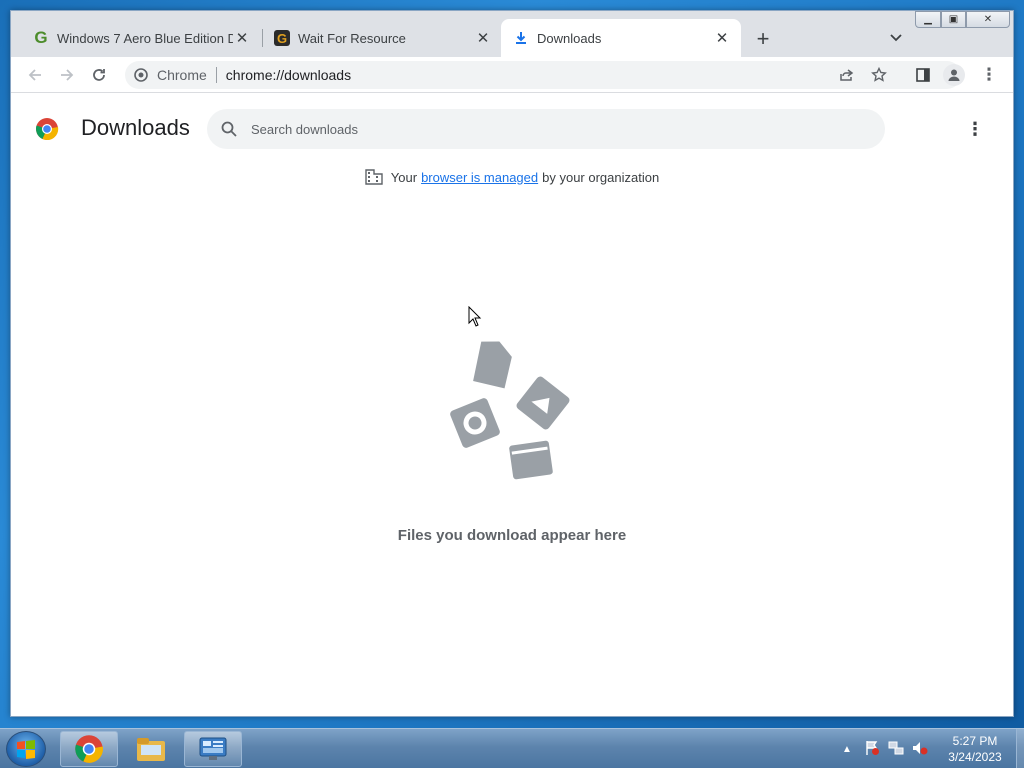 The height and width of the screenshot is (768, 1024). I want to click on taskbar-file-explorer-icon, so click(151, 749).